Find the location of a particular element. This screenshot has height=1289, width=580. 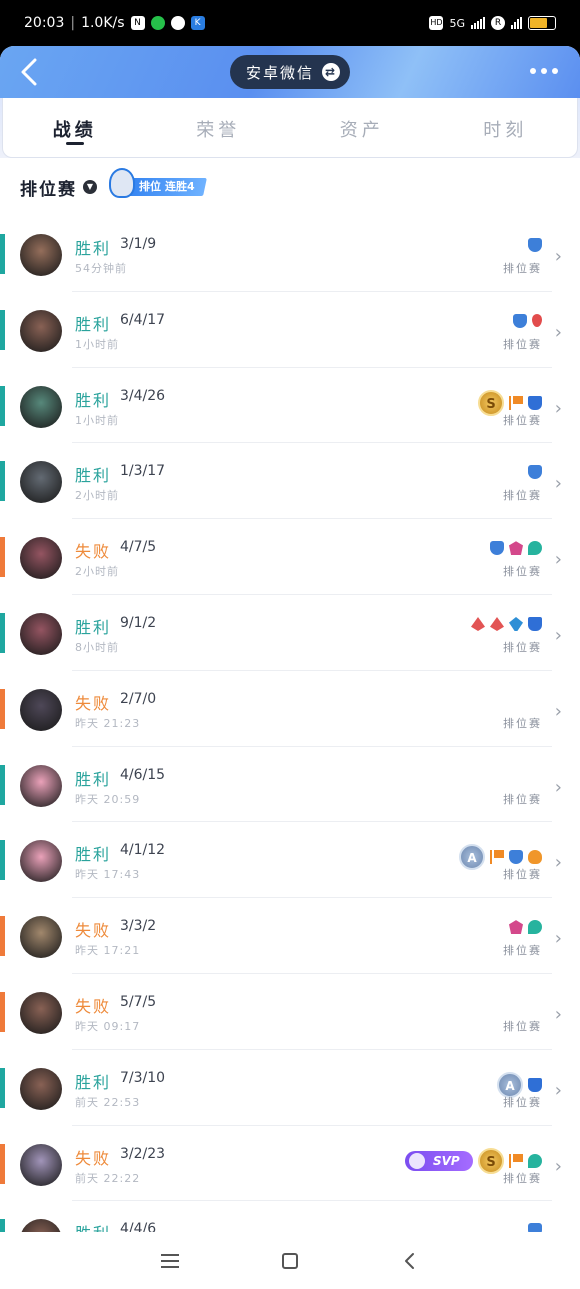

r-icon: R is located at coordinates (498, 23).